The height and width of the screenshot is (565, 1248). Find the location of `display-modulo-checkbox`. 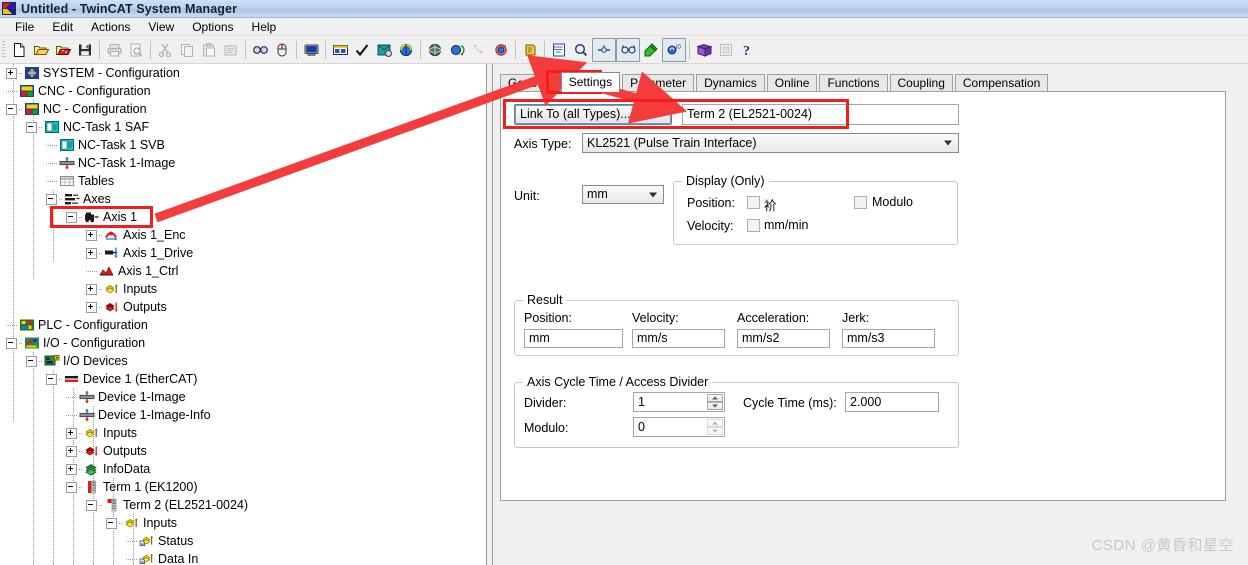

display-modulo-checkbox is located at coordinates (860, 202).